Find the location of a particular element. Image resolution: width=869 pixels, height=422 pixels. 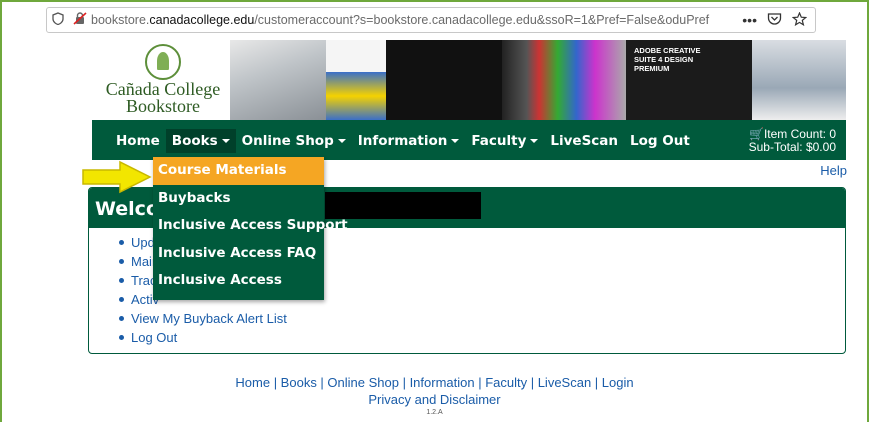

ipods-image is located at coordinates (564, 80).